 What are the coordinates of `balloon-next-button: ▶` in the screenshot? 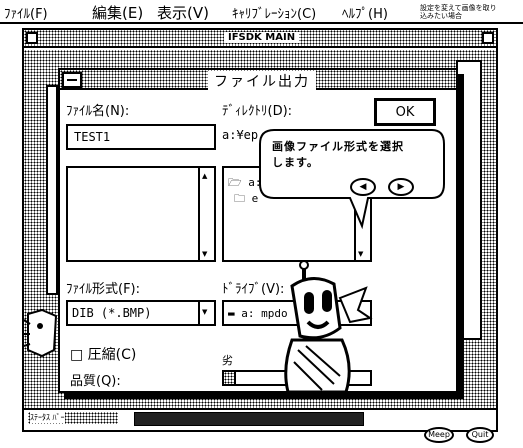 It's located at (401, 187).